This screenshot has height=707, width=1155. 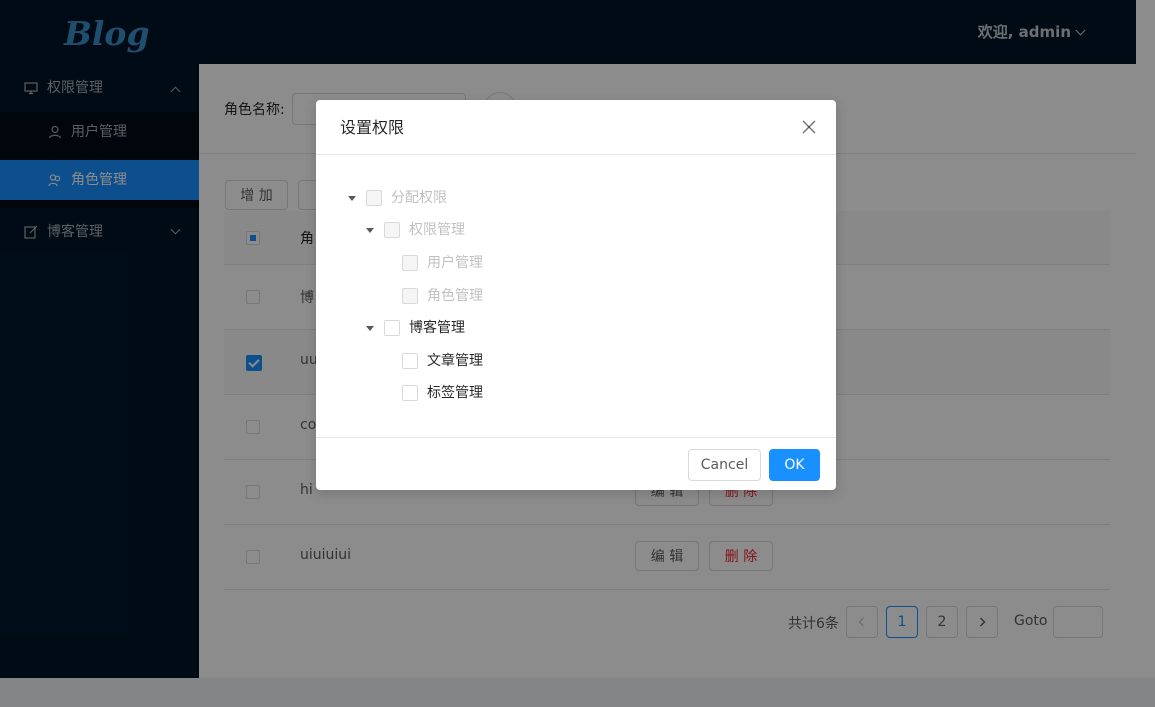 I want to click on cancel-button: Cancel, so click(x=724, y=465).